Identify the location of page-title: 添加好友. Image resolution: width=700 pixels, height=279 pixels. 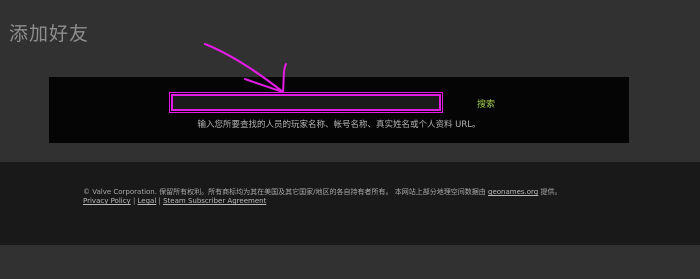
(49, 34).